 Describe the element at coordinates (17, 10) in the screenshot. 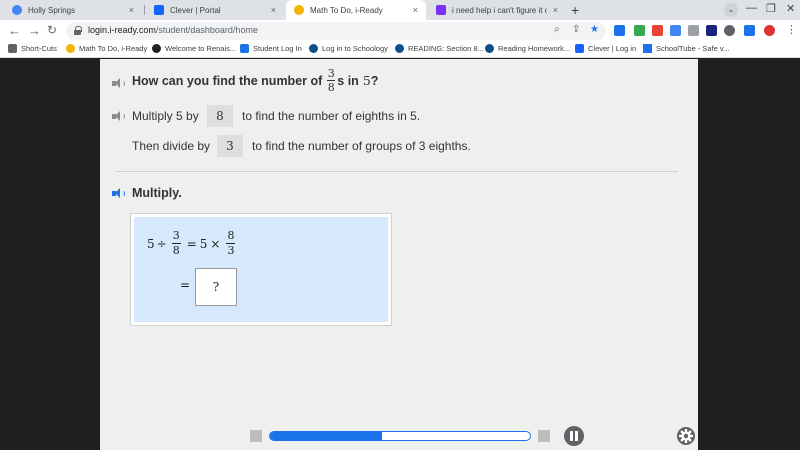

I see `cloud-icon` at that location.